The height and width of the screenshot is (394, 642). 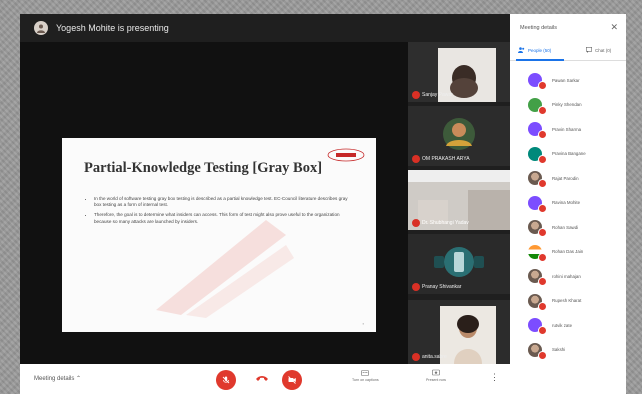 What do you see at coordinates (459, 264) in the screenshot?
I see `participant-tile: Pranay Shivankar` at bounding box center [459, 264].